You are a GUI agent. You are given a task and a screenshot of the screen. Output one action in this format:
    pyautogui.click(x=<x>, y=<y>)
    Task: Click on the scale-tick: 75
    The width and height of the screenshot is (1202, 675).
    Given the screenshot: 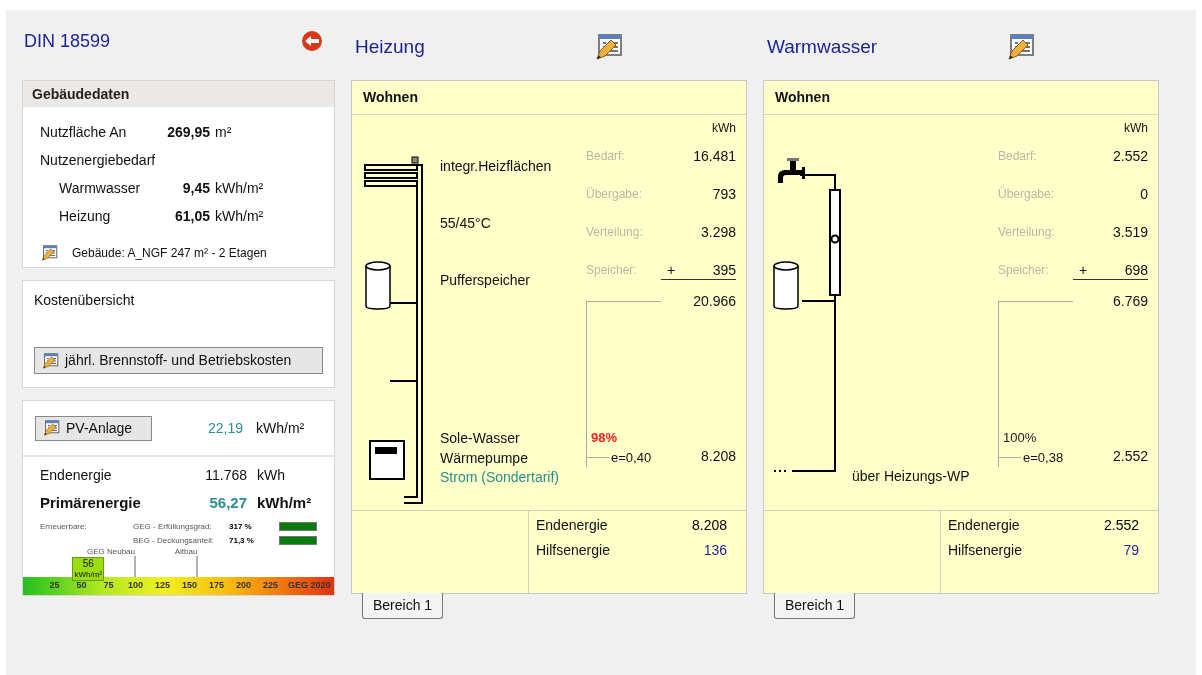 What is the action you would take?
    pyautogui.click(x=108, y=586)
    